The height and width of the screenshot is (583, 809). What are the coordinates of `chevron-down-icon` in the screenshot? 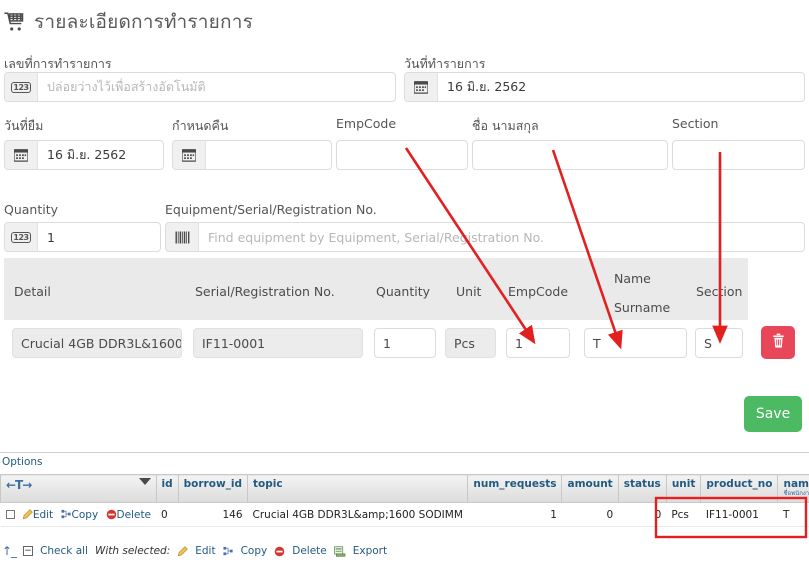 It's located at (144, 481).